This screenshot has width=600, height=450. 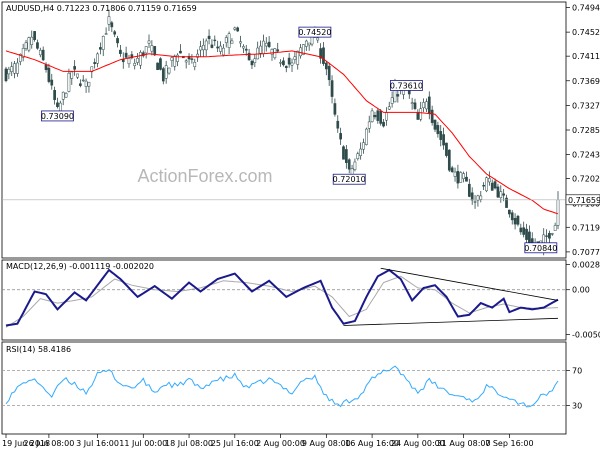 I want to click on macd-tick-label: 0.002804, so click(x=586, y=265).